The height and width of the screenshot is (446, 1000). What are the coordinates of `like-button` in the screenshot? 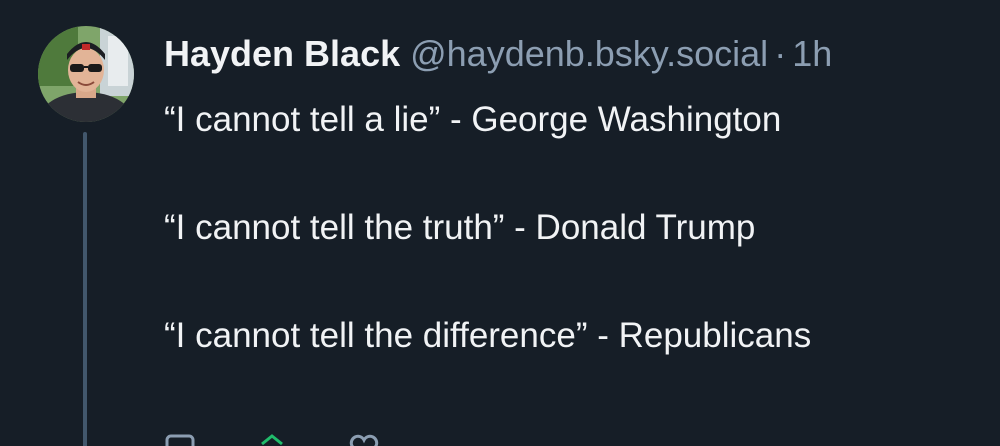 It's located at (364, 439).